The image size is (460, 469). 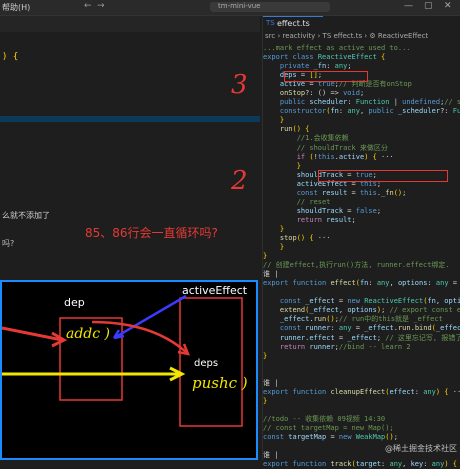 What do you see at coordinates (417, 464) in the screenshot?
I see `code-token: key` at bounding box center [417, 464].